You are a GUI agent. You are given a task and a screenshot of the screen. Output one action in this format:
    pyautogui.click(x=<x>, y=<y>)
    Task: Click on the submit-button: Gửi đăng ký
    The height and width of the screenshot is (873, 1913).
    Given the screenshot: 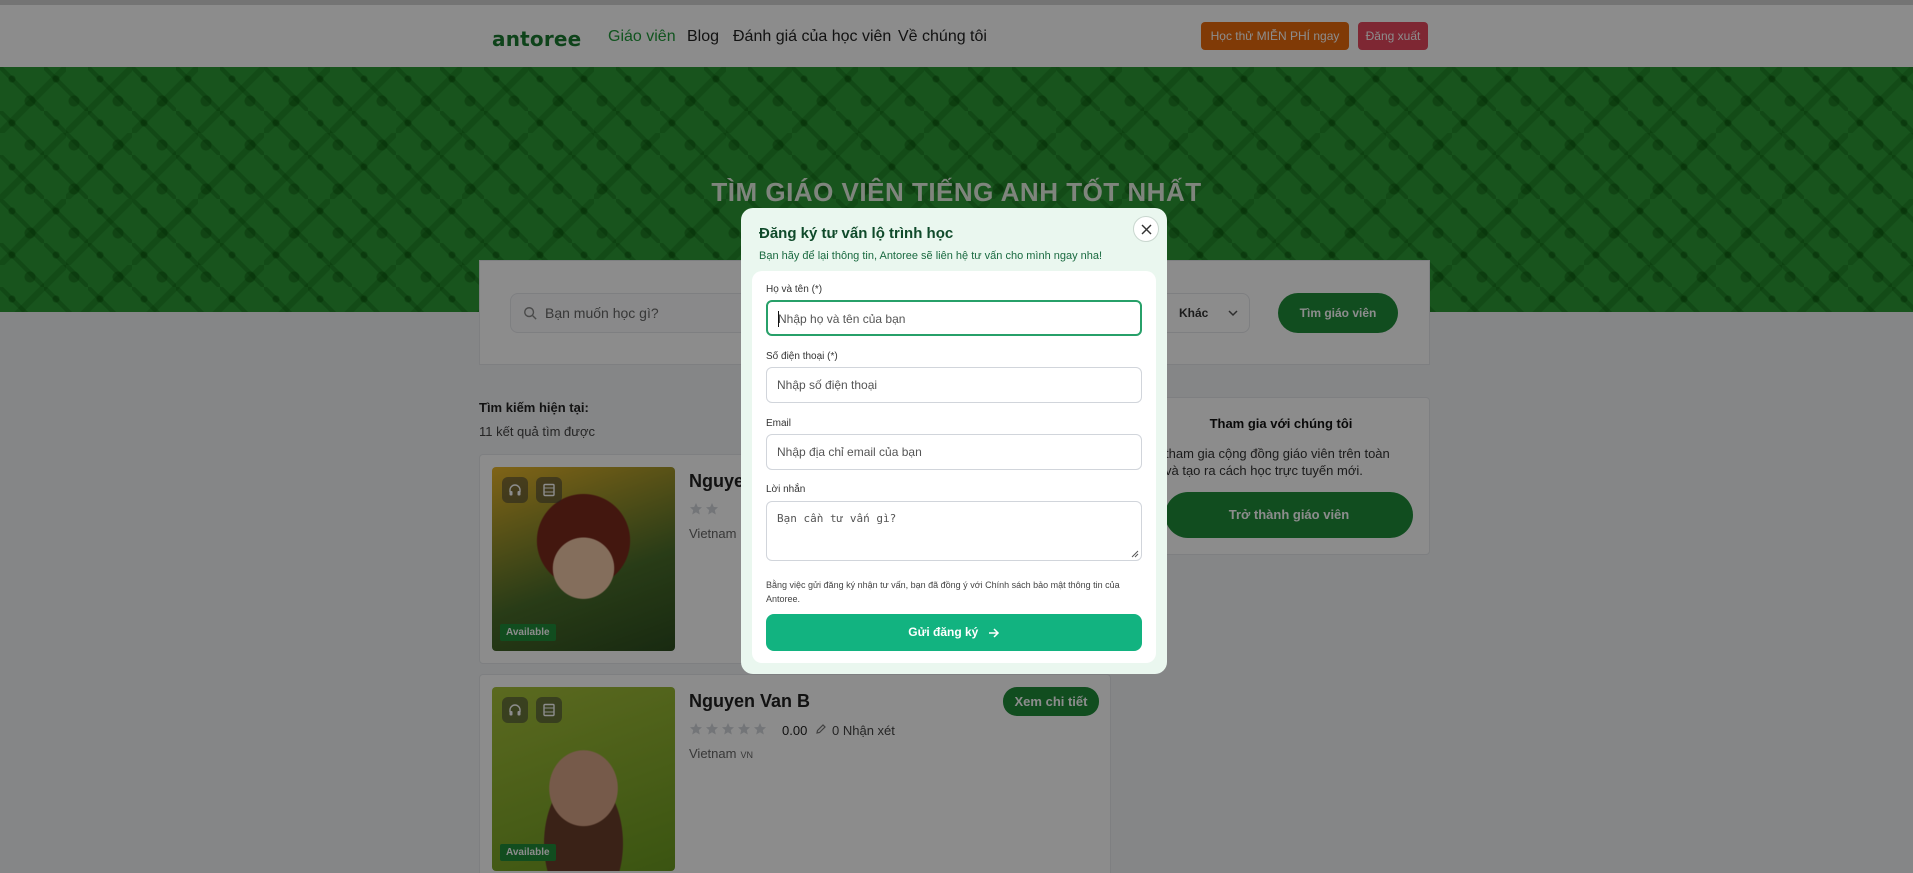 What is the action you would take?
    pyautogui.click(x=954, y=632)
    